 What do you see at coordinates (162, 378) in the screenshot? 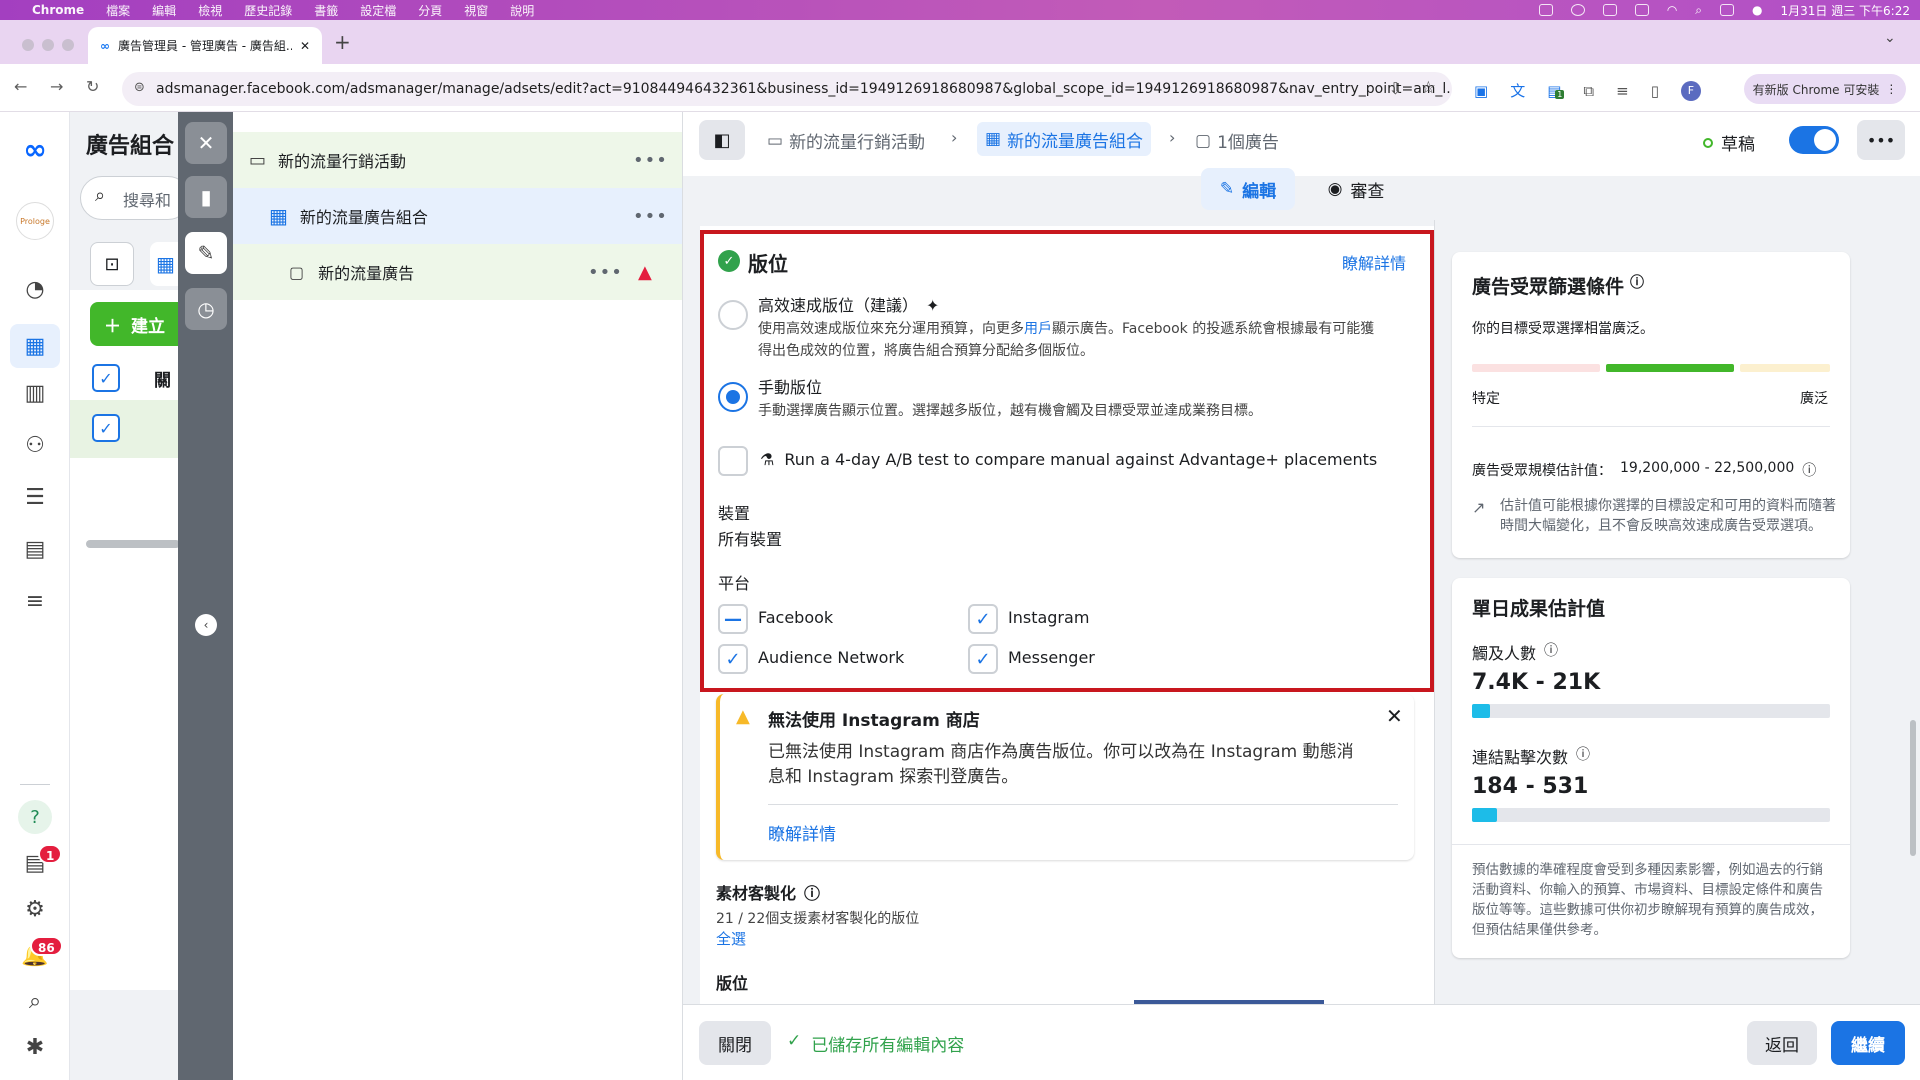
I see `column-header: 關` at bounding box center [162, 378].